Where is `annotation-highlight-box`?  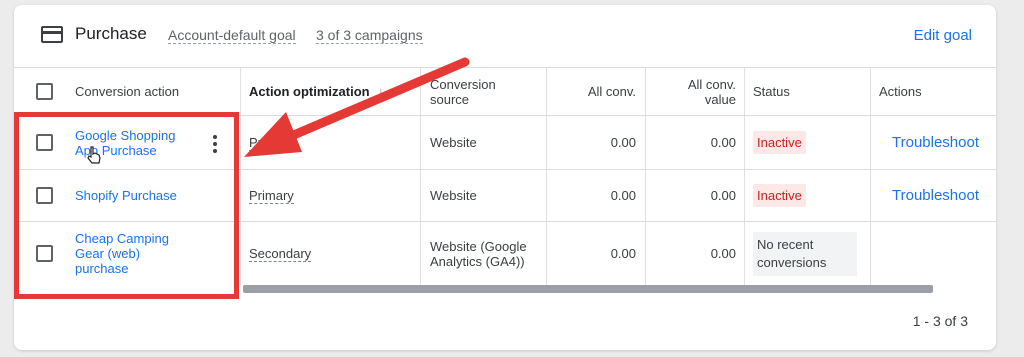
annotation-highlight-box is located at coordinates (126, 205).